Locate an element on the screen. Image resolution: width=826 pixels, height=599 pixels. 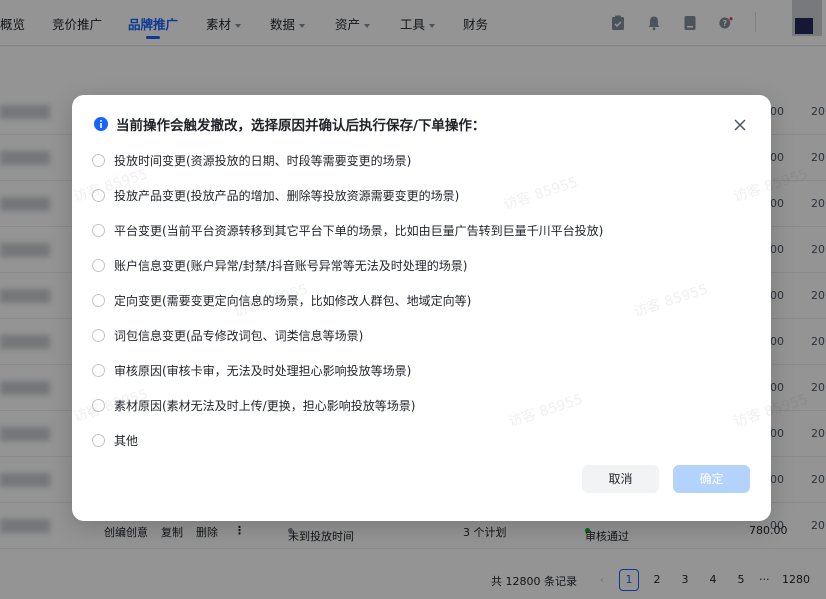
cancel-button: 取消 is located at coordinates (620, 479).